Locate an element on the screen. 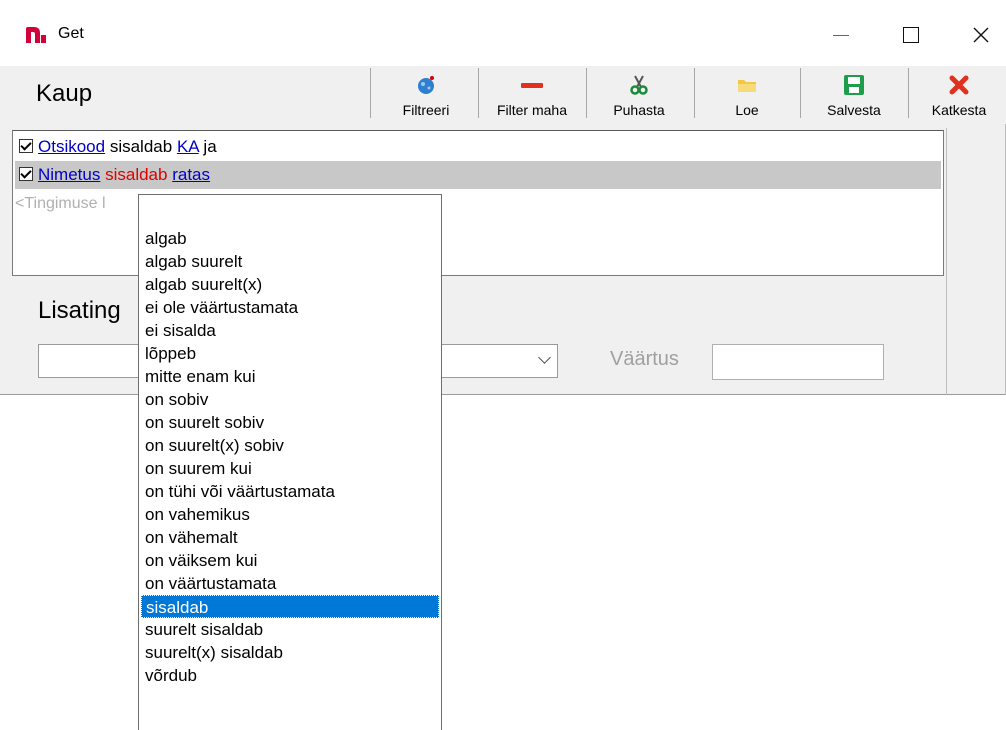 Image resolution: width=1006 pixels, height=730 pixels. operator-option: ei ole väärtustamata is located at coordinates (290, 307).